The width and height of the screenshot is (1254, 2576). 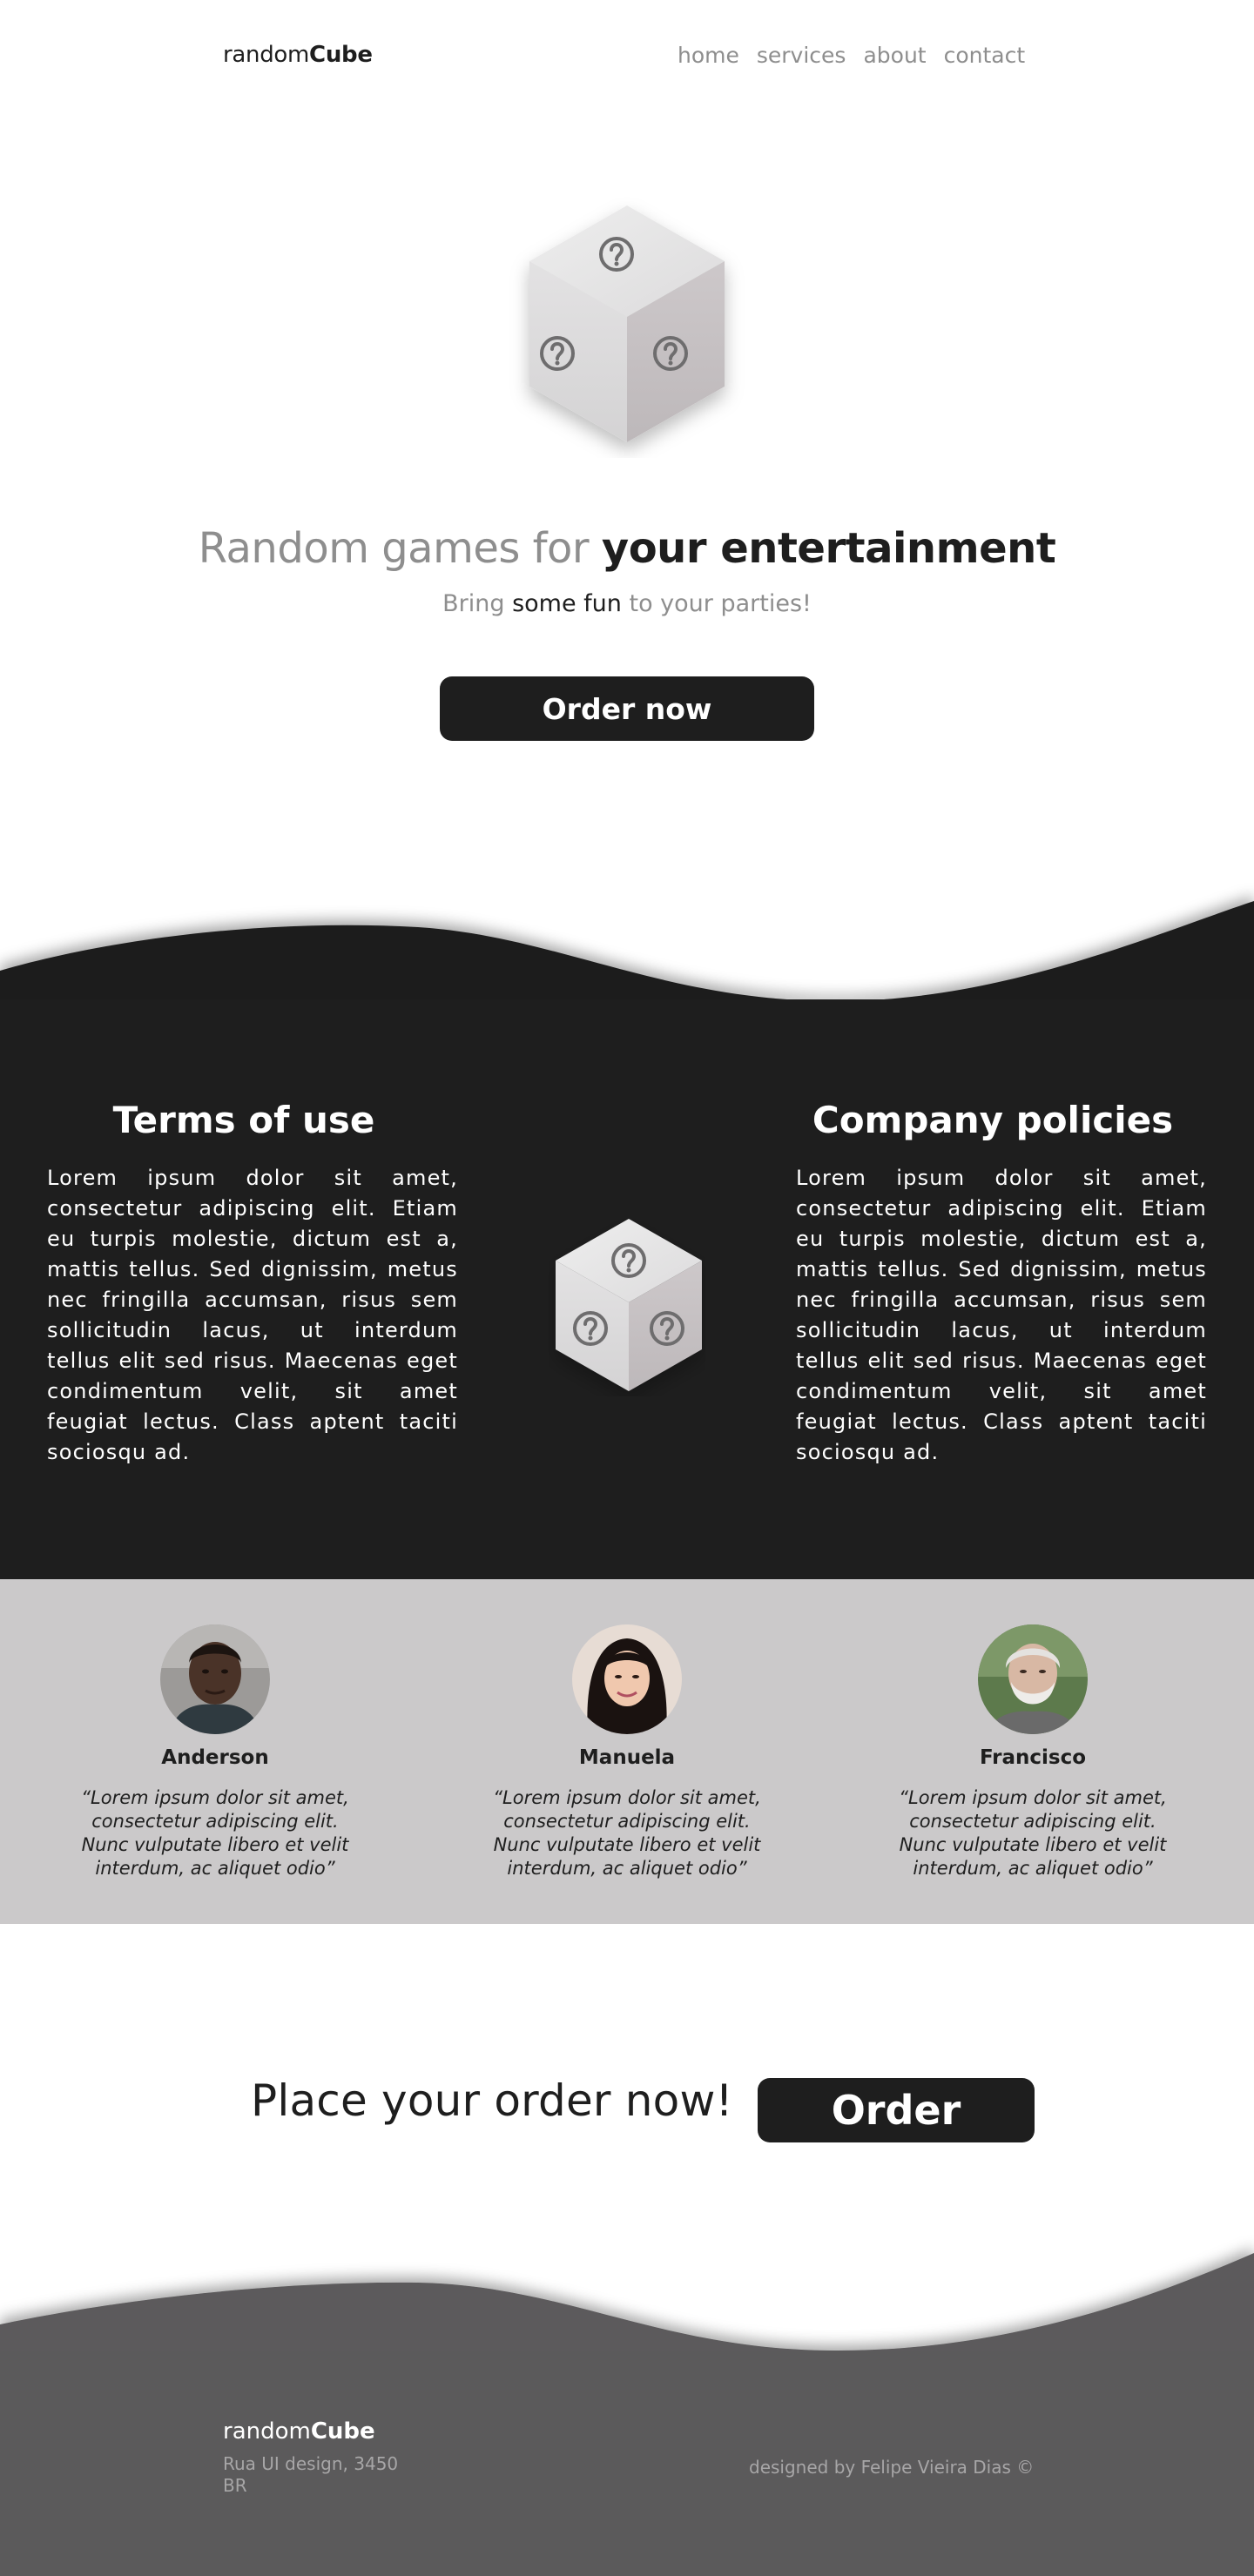 I want to click on main-nav: home services about contact, so click(x=852, y=55).